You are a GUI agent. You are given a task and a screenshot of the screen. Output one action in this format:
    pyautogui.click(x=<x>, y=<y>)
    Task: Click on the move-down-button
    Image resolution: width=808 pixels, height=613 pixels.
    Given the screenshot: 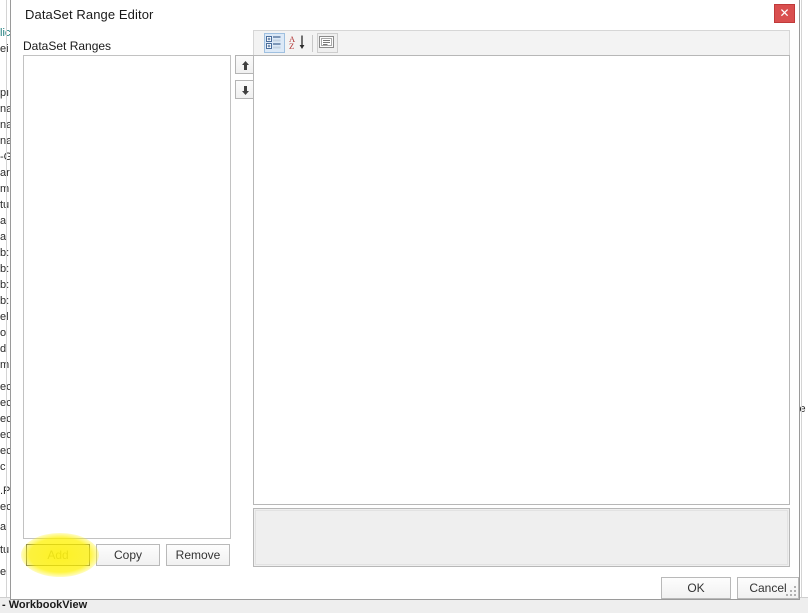 What is the action you would take?
    pyautogui.click(x=244, y=89)
    